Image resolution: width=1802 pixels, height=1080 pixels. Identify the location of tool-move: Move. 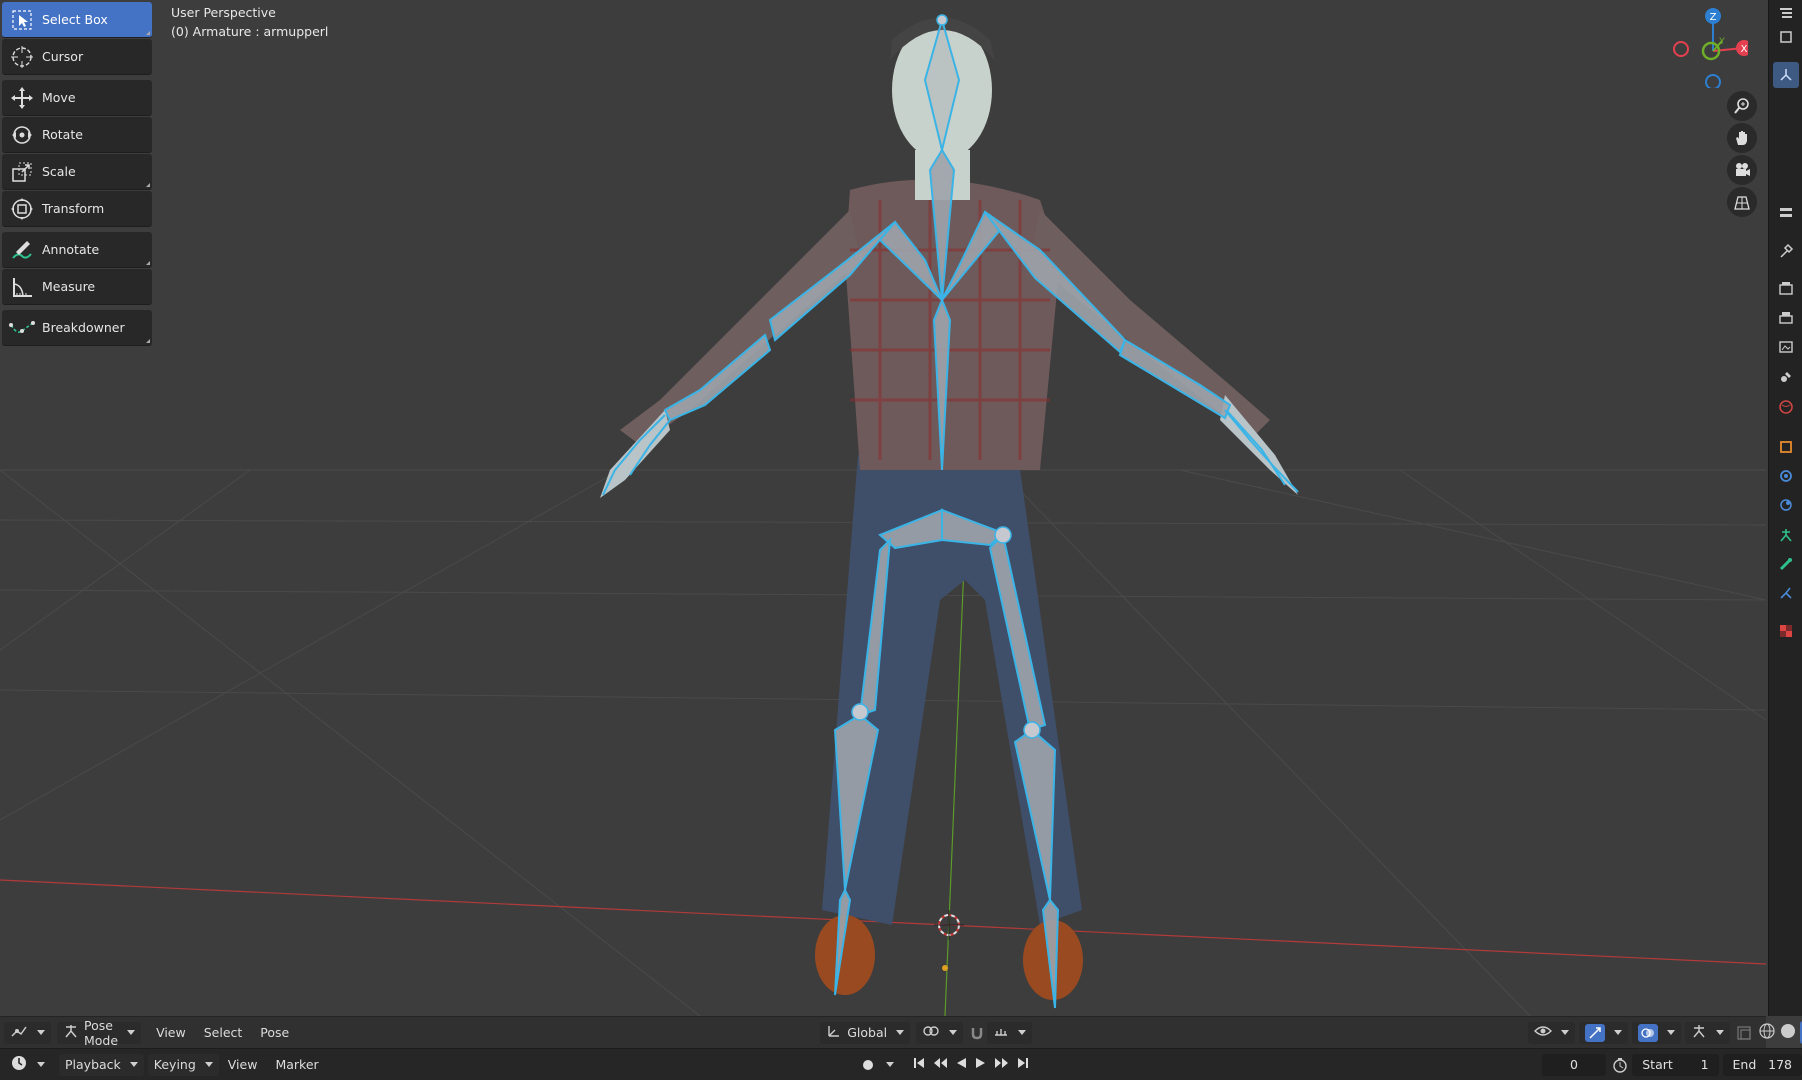
(77, 98).